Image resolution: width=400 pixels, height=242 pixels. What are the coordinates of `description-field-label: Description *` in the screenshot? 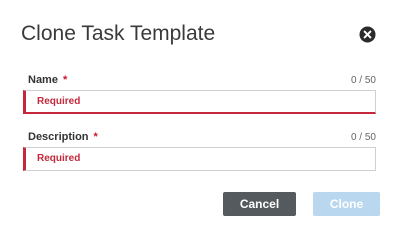 It's located at (63, 137).